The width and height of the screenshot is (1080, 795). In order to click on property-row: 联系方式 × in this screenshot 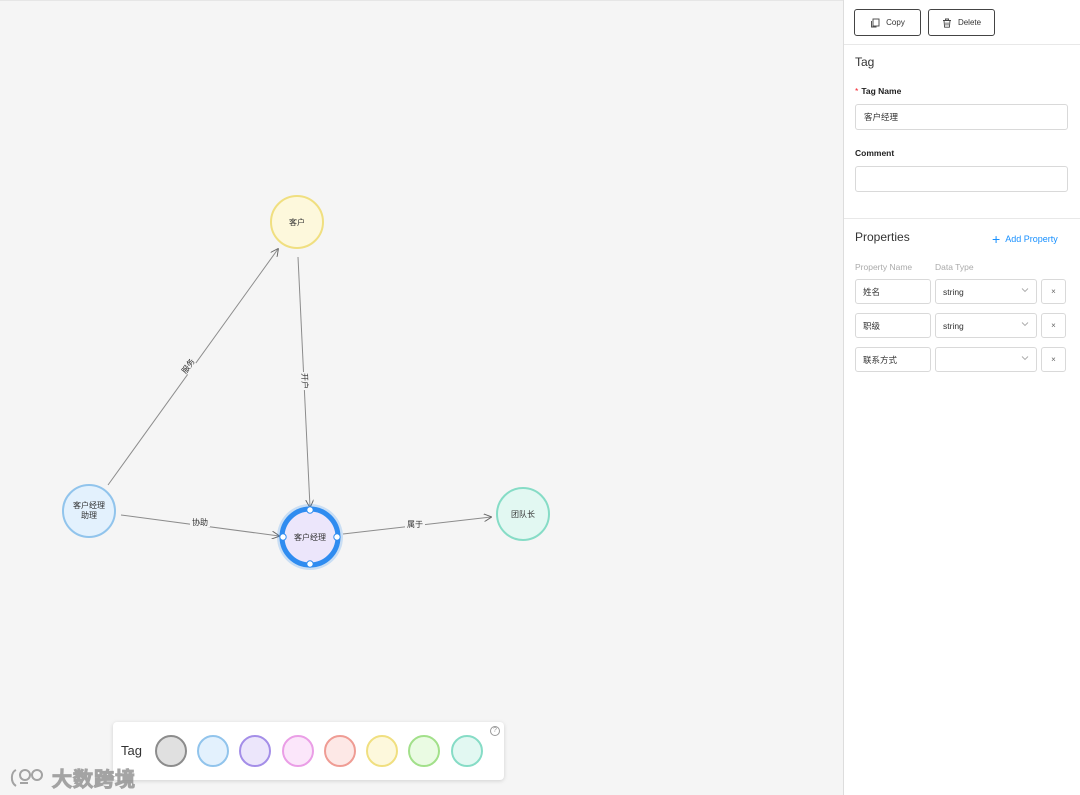, I will do `click(961, 359)`.